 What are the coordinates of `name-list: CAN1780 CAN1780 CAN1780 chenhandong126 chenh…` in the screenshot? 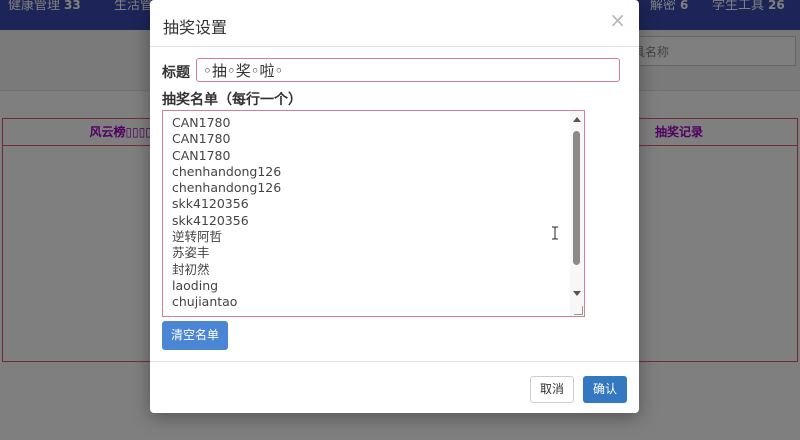 It's located at (226, 213).